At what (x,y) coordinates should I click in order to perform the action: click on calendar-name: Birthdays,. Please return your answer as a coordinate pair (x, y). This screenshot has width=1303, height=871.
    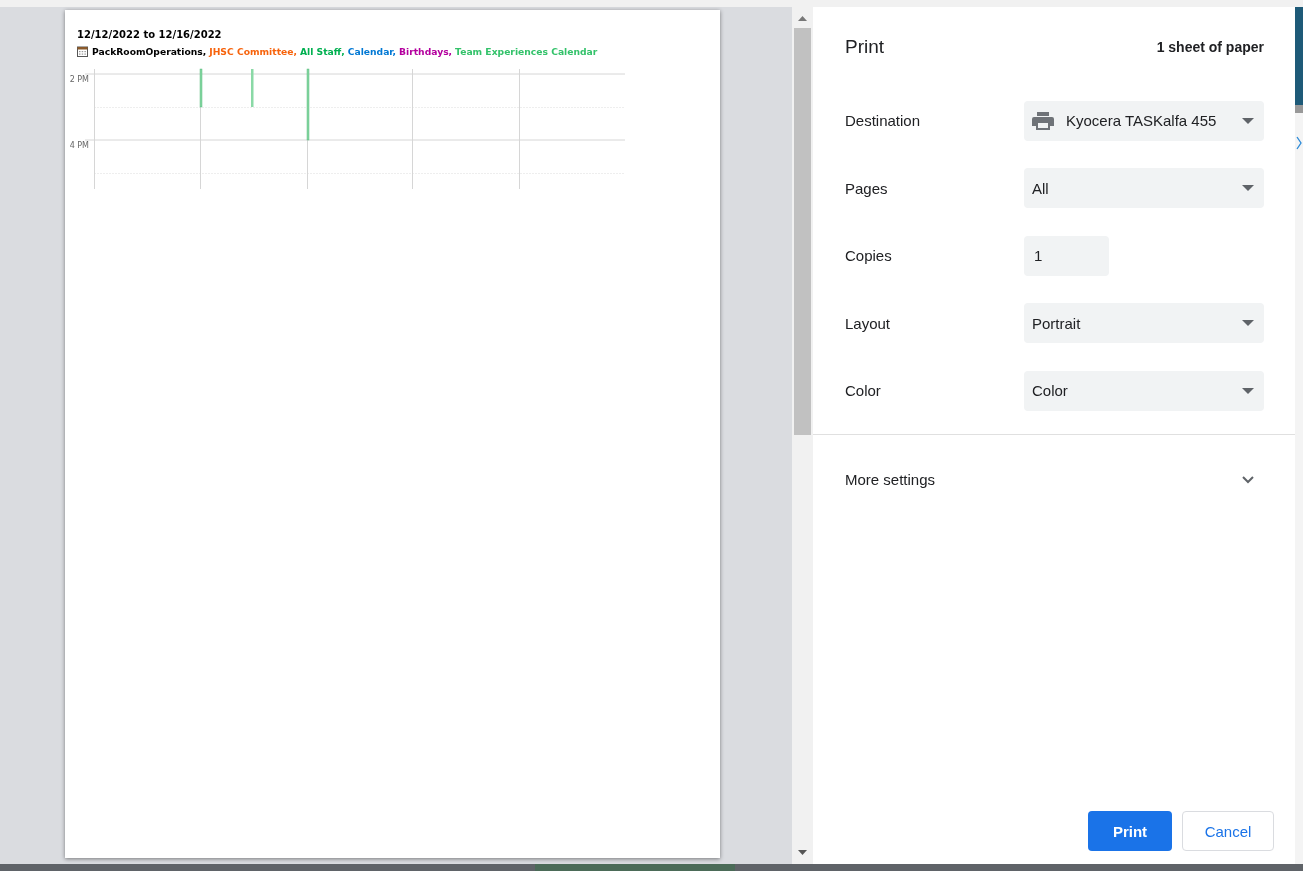
    Looking at the image, I should click on (426, 51).